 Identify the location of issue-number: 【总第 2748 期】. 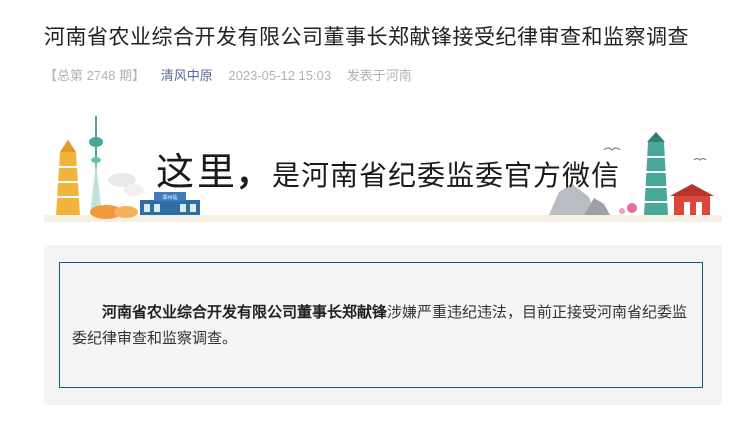
(95, 75).